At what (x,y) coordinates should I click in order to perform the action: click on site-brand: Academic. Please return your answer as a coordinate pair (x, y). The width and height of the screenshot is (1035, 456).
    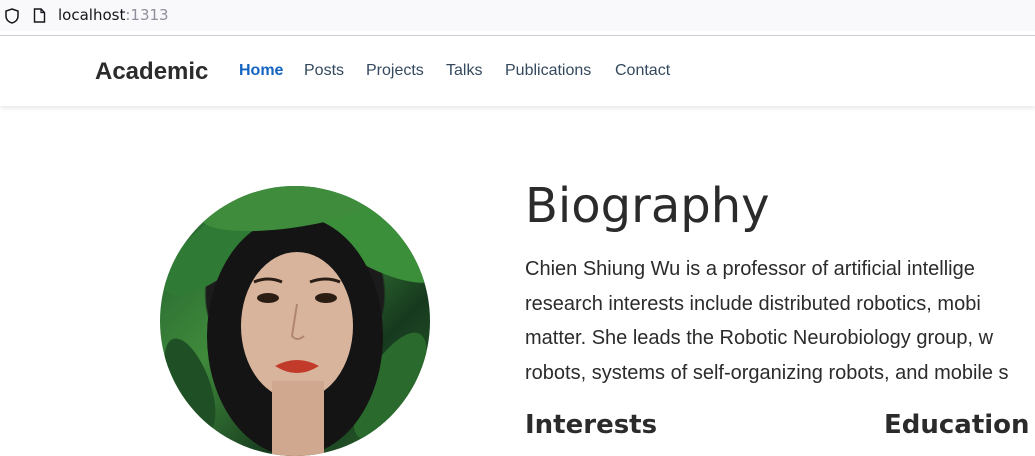
    Looking at the image, I should click on (151, 72).